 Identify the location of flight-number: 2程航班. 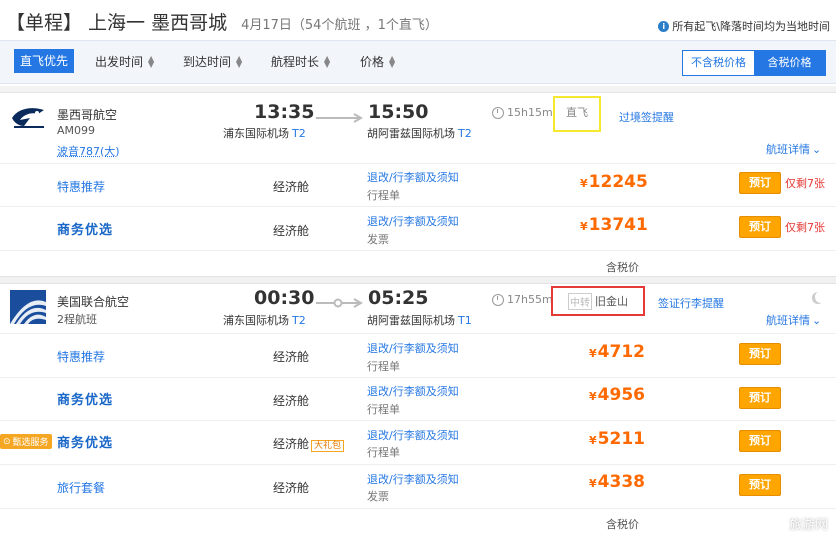
(77, 319).